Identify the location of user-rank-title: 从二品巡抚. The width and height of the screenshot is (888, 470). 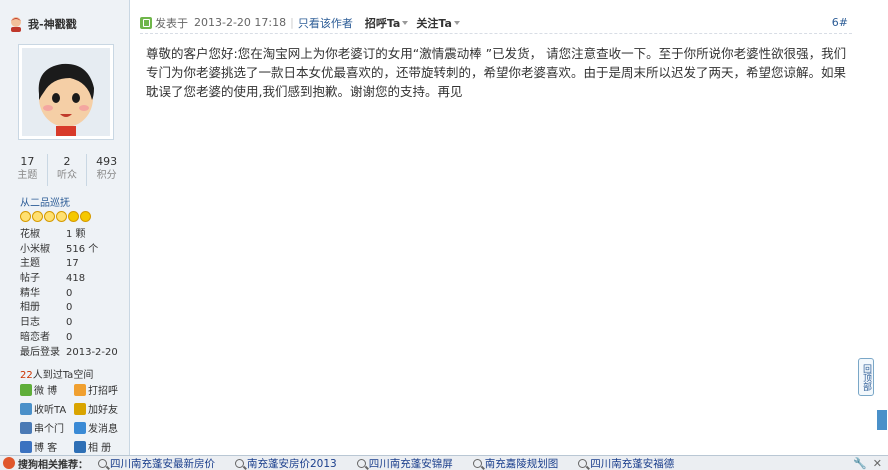
(45, 201).